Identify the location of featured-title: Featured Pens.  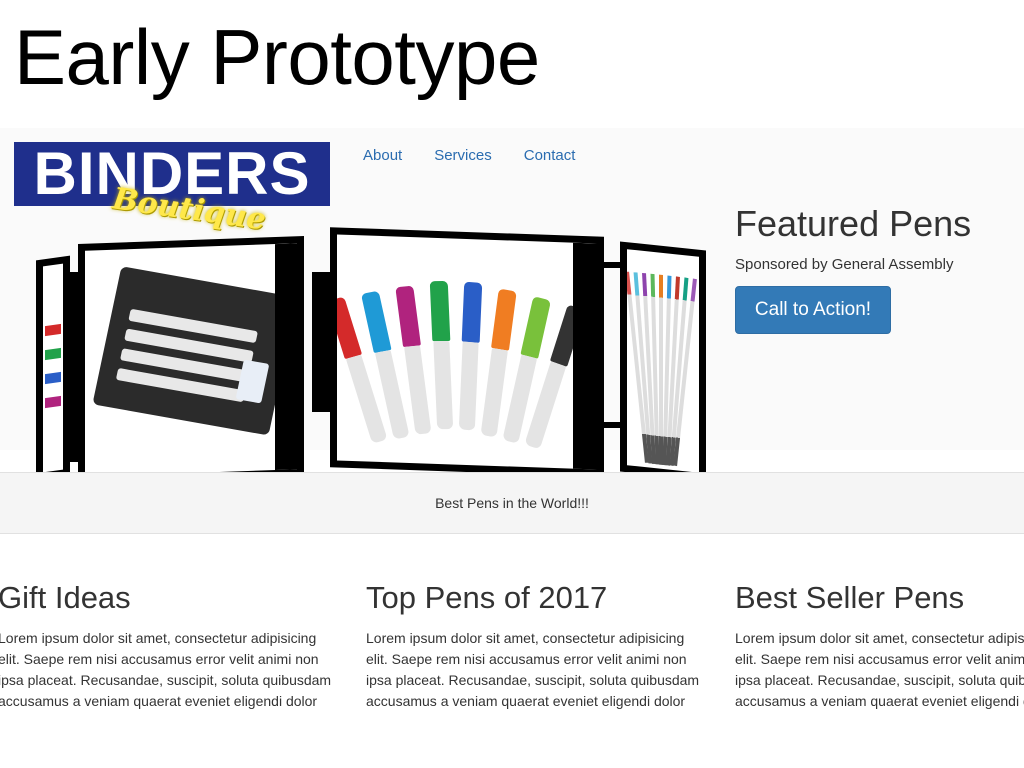
(853, 223).